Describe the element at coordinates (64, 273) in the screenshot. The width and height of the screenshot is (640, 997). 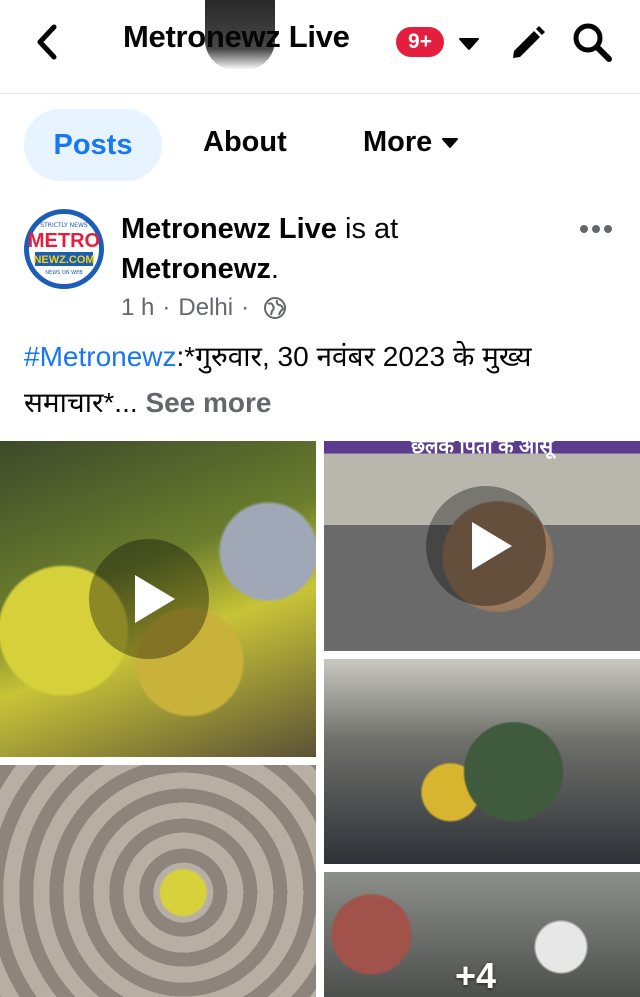
I see `logo-bottom-text: NEWS ON WEB` at that location.